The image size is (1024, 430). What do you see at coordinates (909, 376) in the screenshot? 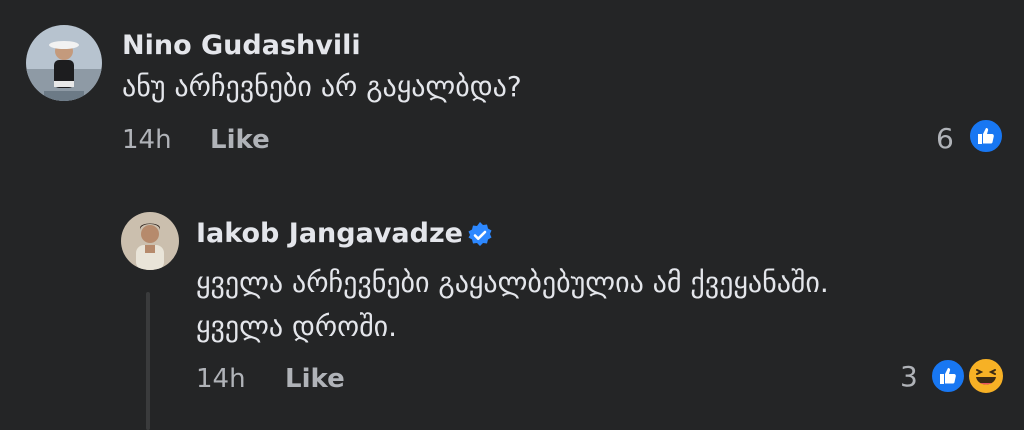
I see `reaction-count: 3` at bounding box center [909, 376].